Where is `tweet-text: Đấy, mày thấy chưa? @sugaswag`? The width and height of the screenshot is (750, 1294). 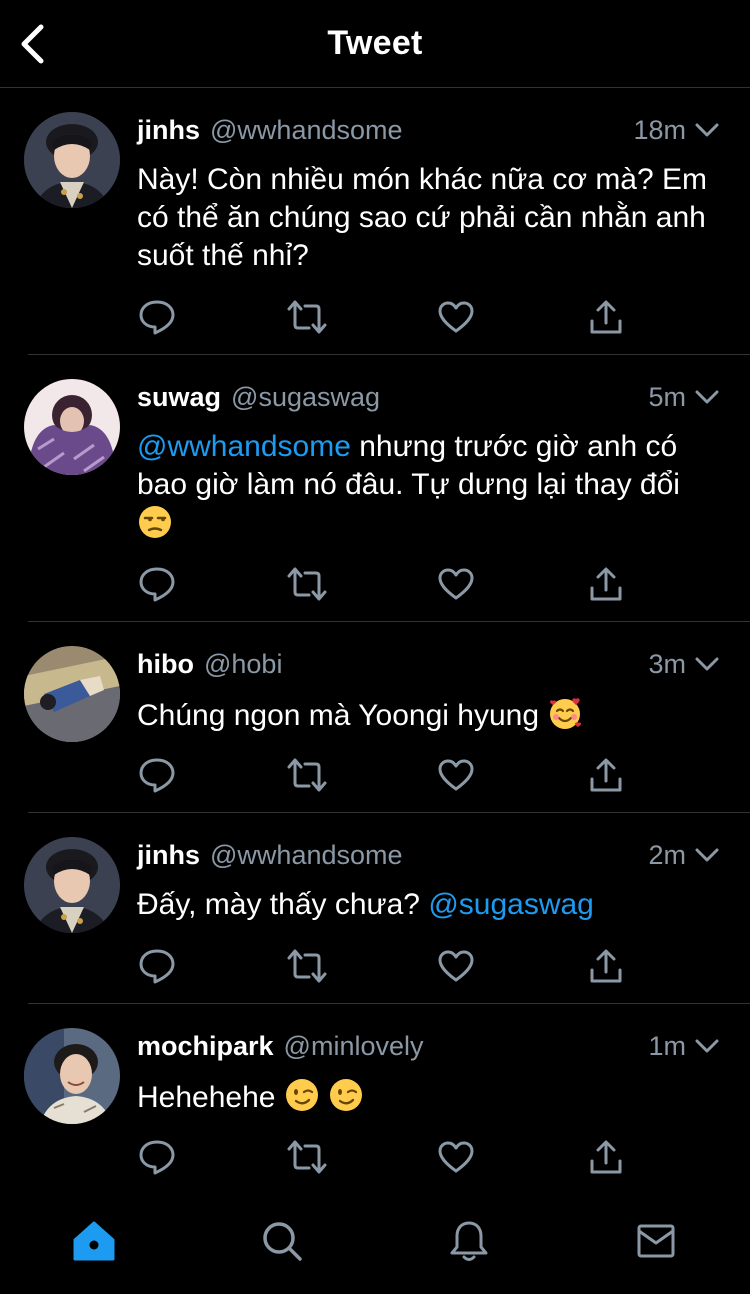
tweet-text: Đấy, mày thấy chưa? @sugaswag is located at coordinates (428, 905).